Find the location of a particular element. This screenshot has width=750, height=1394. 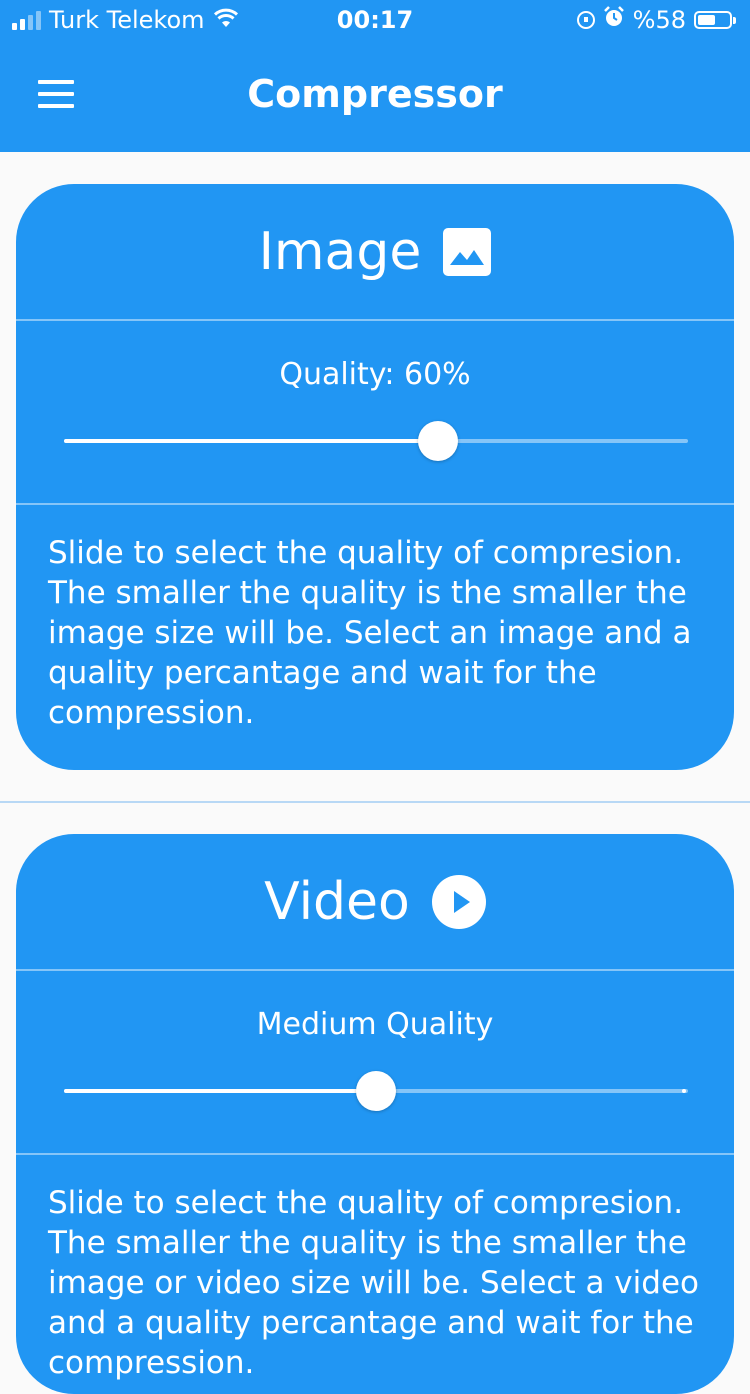

video-card-header: Video is located at coordinates (375, 902).